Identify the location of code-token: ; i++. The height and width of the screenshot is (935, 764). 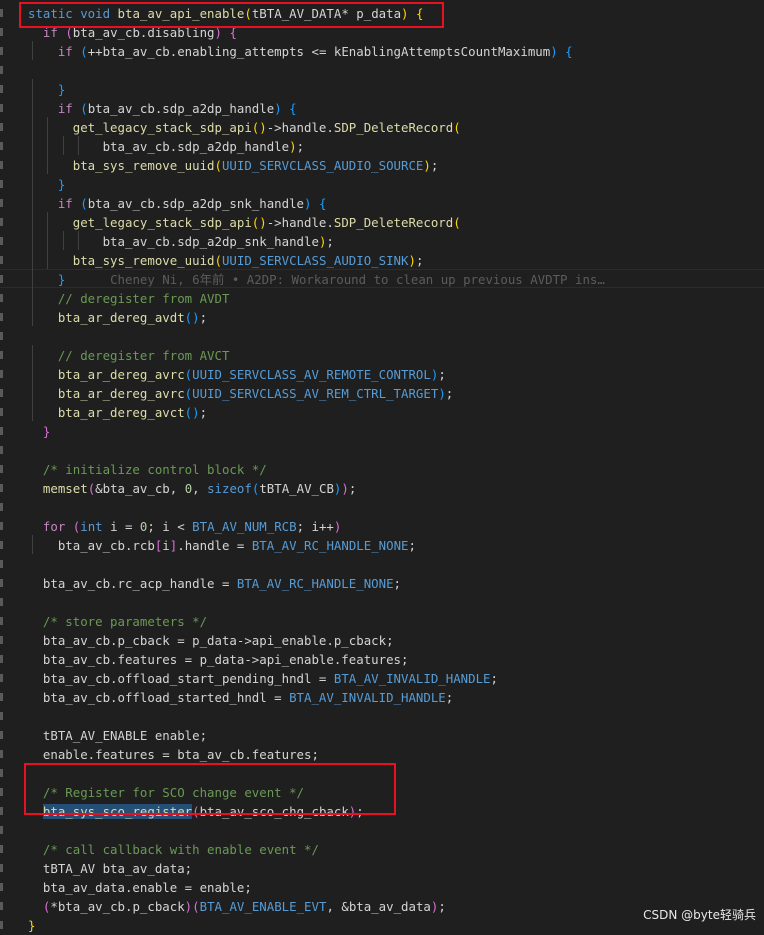
(315, 526).